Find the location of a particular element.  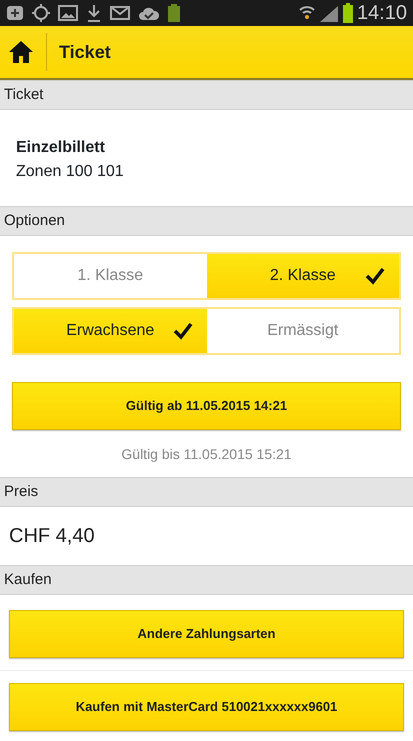

download-icon is located at coordinates (94, 13).